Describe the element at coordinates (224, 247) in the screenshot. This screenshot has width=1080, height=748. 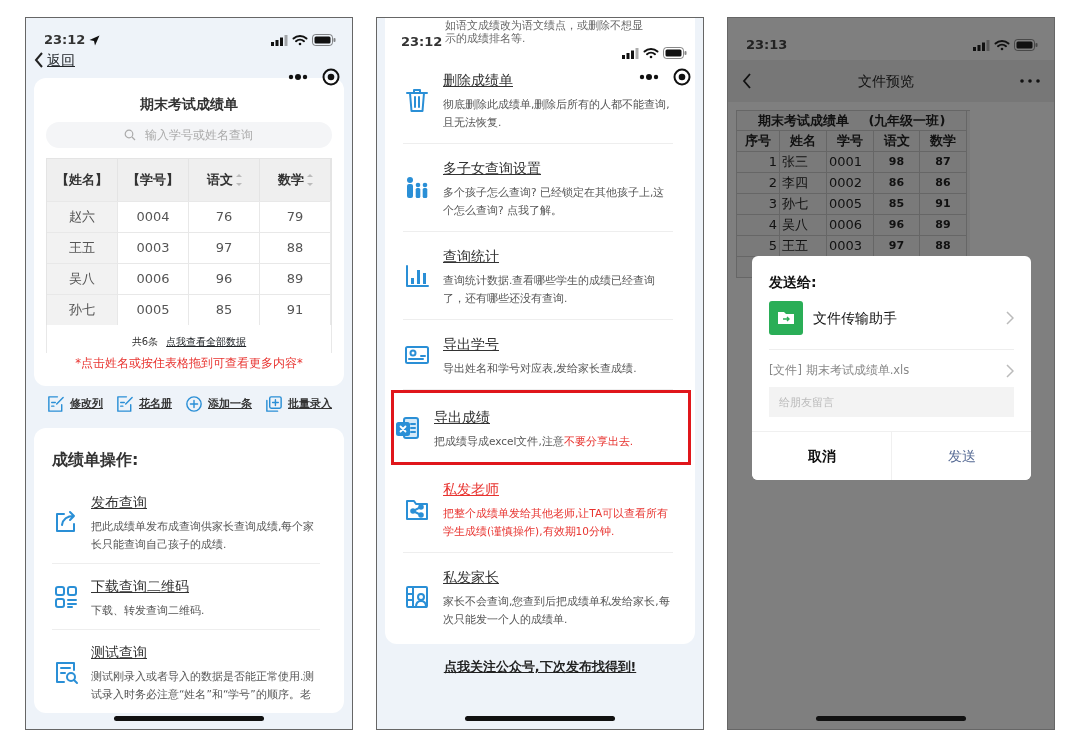
I see `table-cell: 97` at that location.